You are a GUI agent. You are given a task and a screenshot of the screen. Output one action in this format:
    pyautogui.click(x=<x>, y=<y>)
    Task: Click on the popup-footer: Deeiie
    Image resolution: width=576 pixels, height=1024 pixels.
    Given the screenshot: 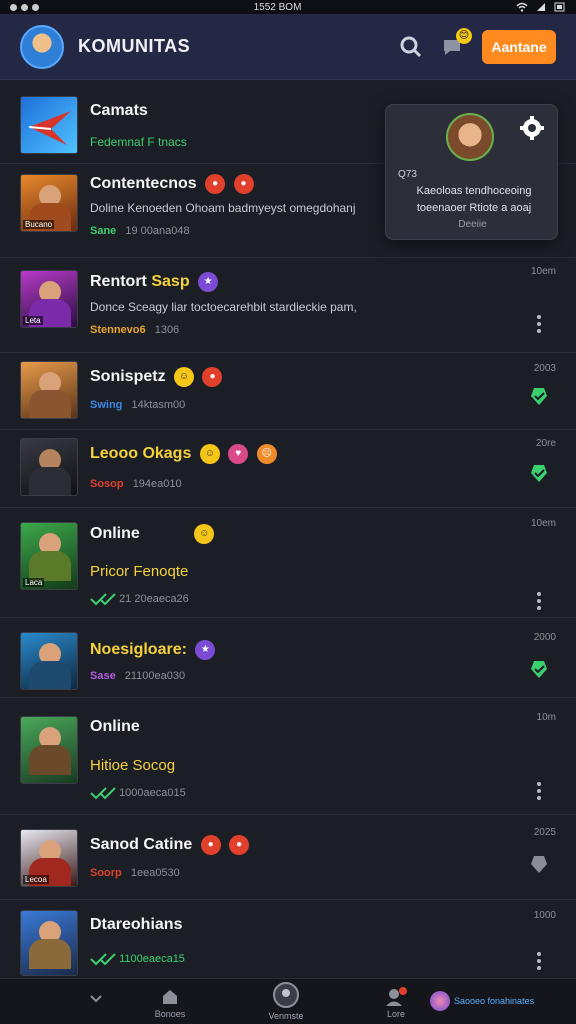 What is the action you would take?
    pyautogui.click(x=472, y=224)
    